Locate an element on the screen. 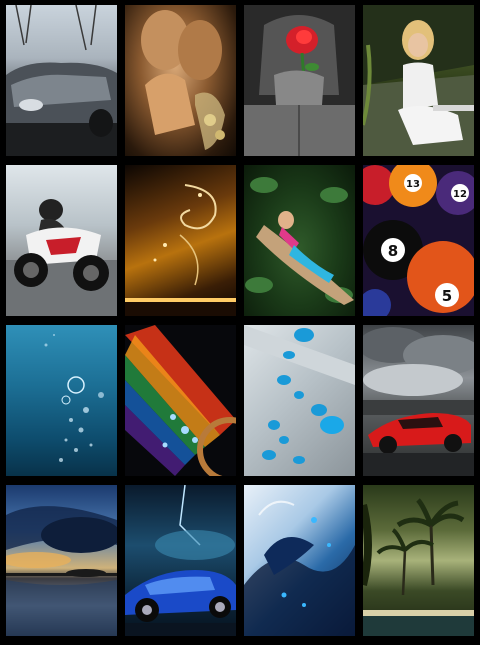 The image size is (480, 645). wallpaper-tile-blue-fractal is located at coordinates (299, 560).